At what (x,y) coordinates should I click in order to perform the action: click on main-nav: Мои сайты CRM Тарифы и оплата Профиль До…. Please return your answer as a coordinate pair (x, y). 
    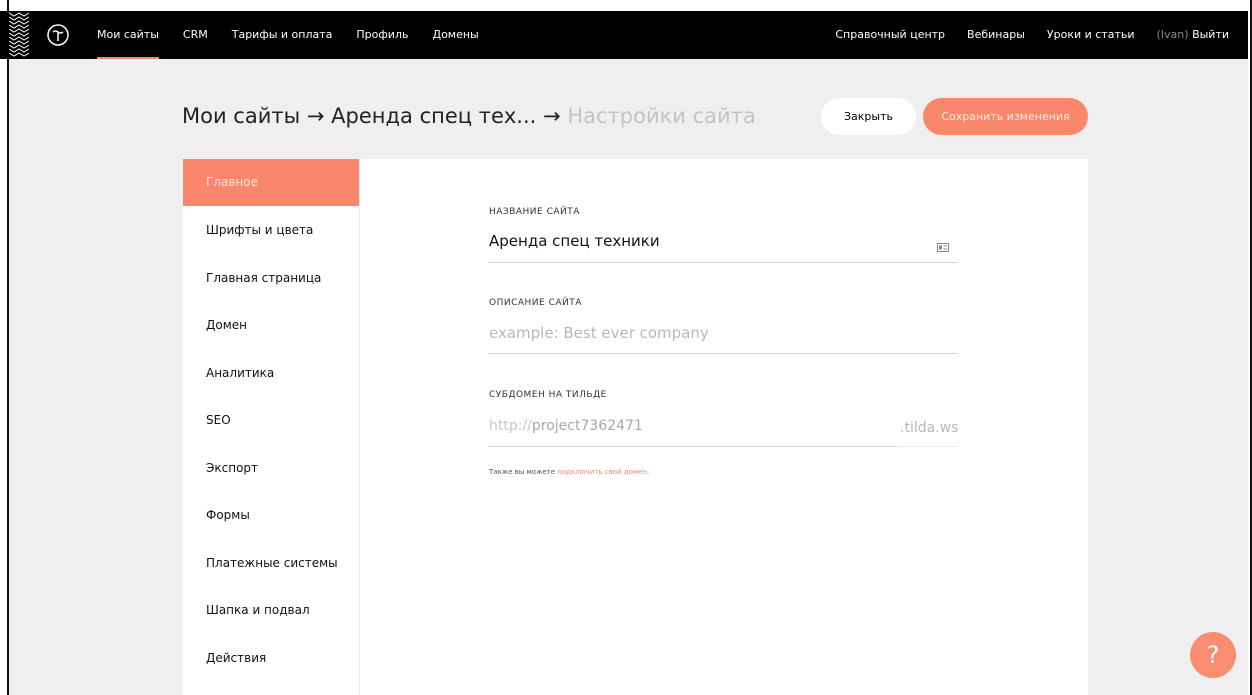
    Looking at the image, I should click on (300, 35).